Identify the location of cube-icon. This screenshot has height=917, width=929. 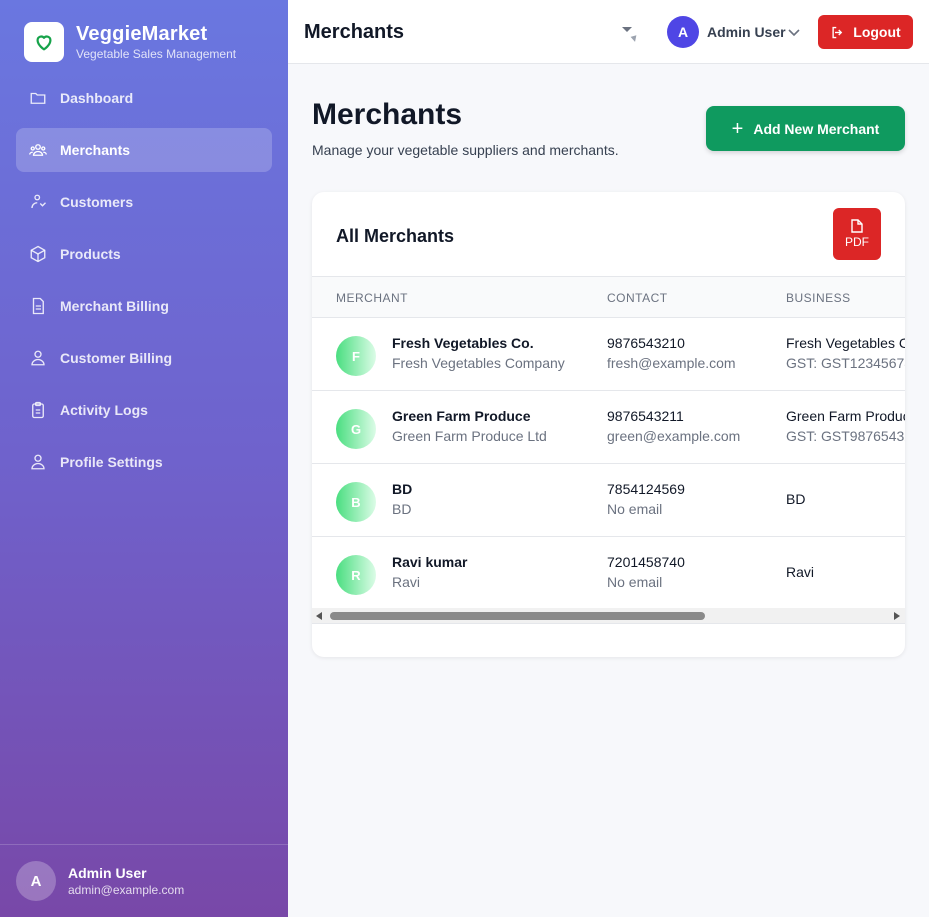
(38, 254).